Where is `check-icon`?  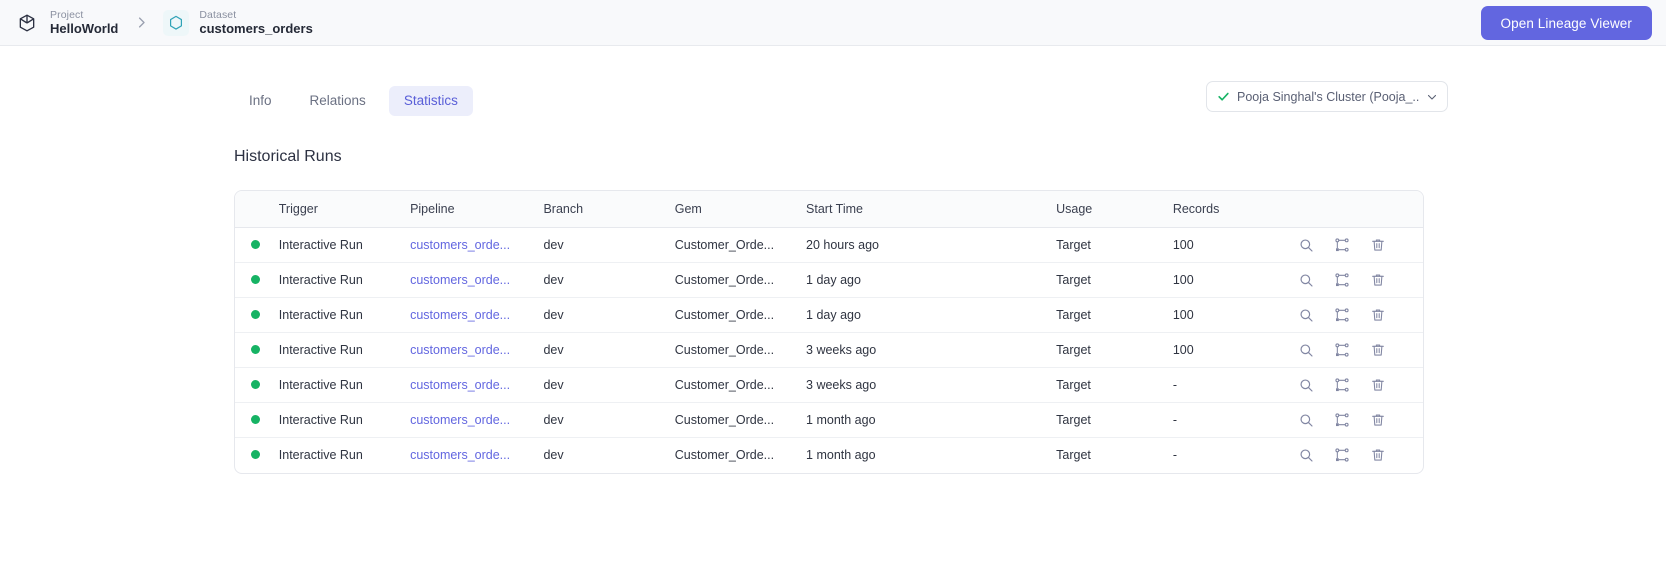 check-icon is located at coordinates (1223, 96).